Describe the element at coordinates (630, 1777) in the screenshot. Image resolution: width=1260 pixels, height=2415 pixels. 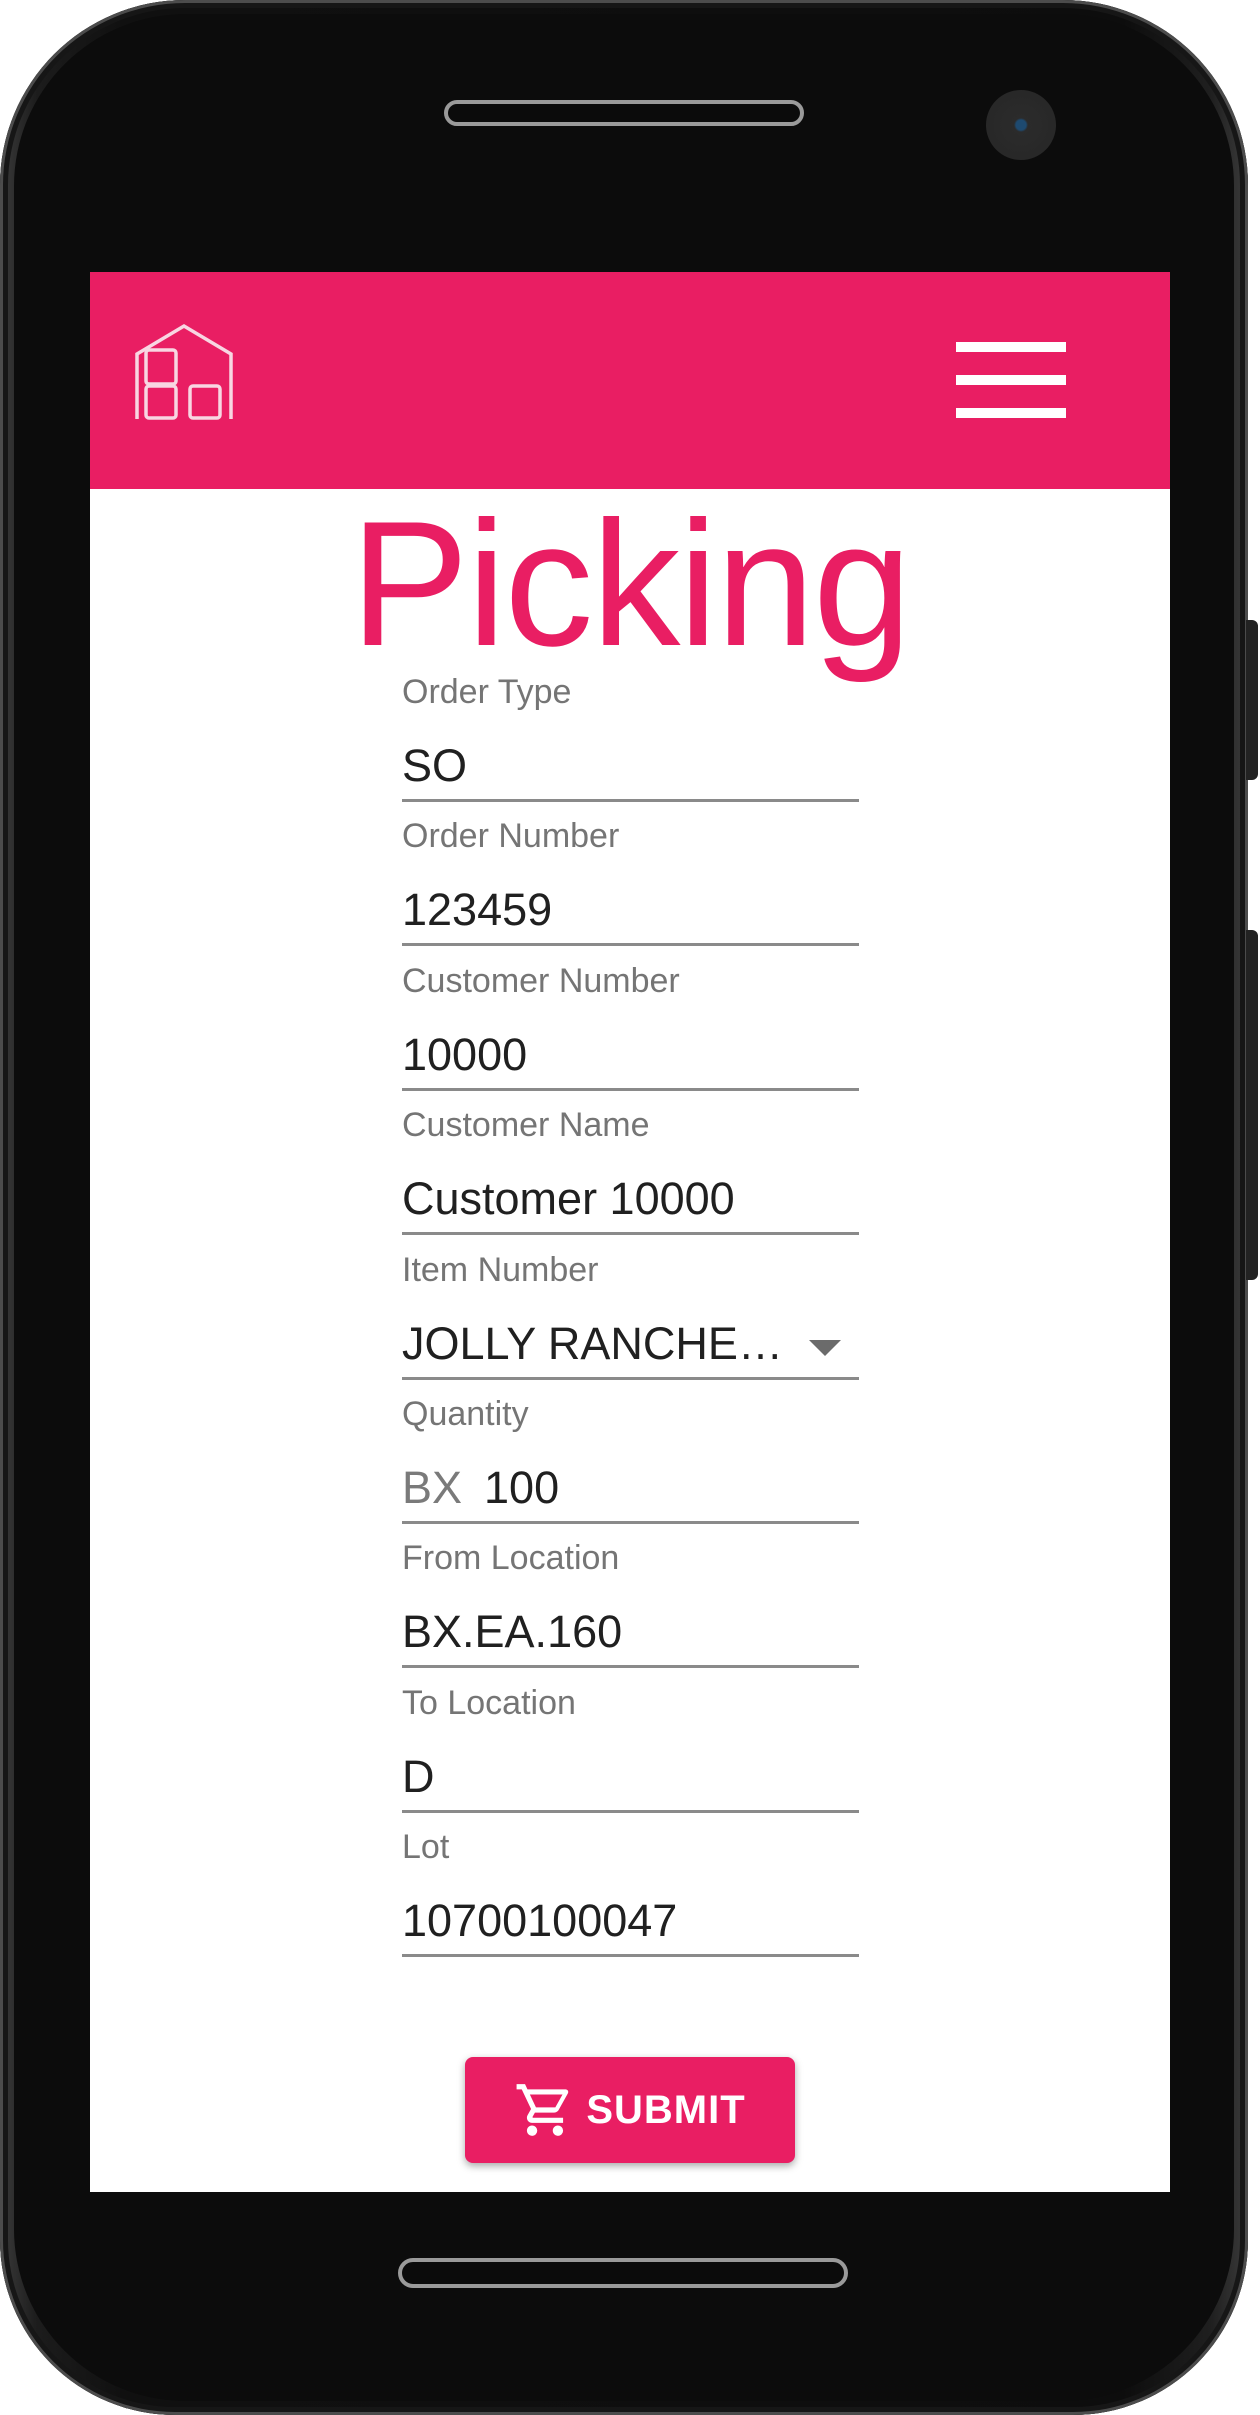
I see `to-location-input: D` at that location.